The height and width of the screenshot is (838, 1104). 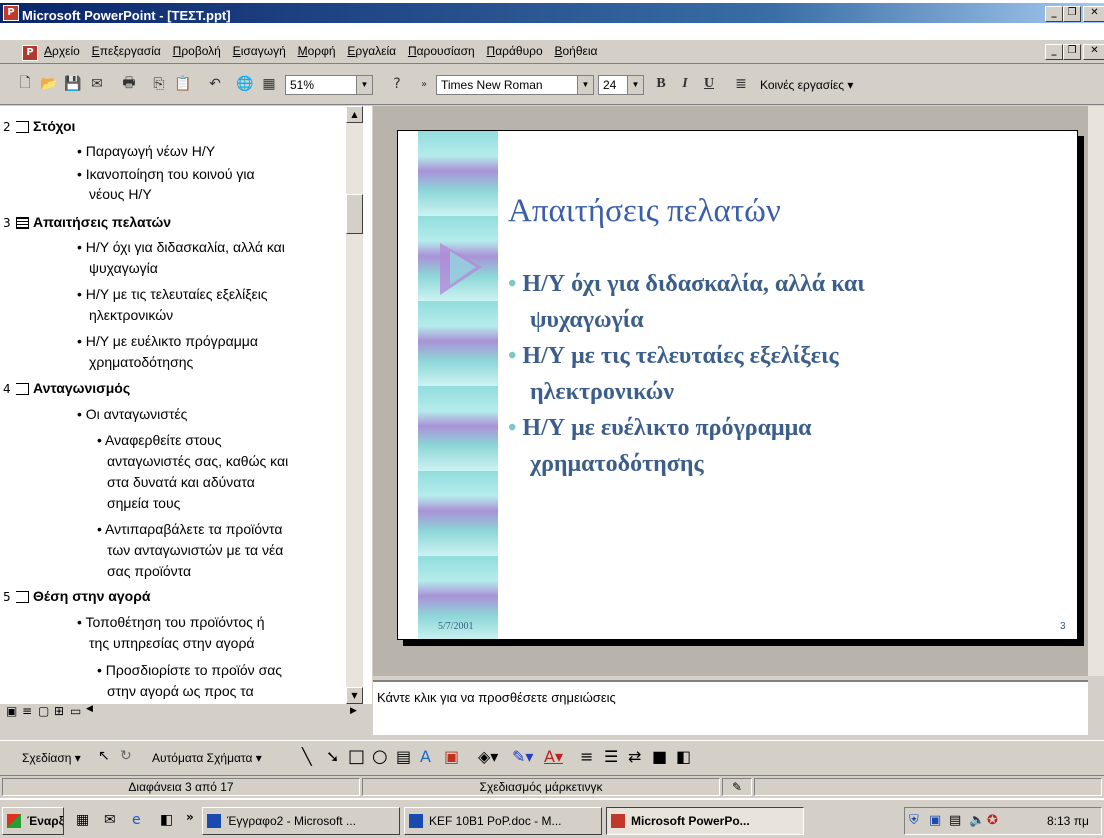 What do you see at coordinates (33, 821) in the screenshot?
I see `start-button: Έναρξη` at bounding box center [33, 821].